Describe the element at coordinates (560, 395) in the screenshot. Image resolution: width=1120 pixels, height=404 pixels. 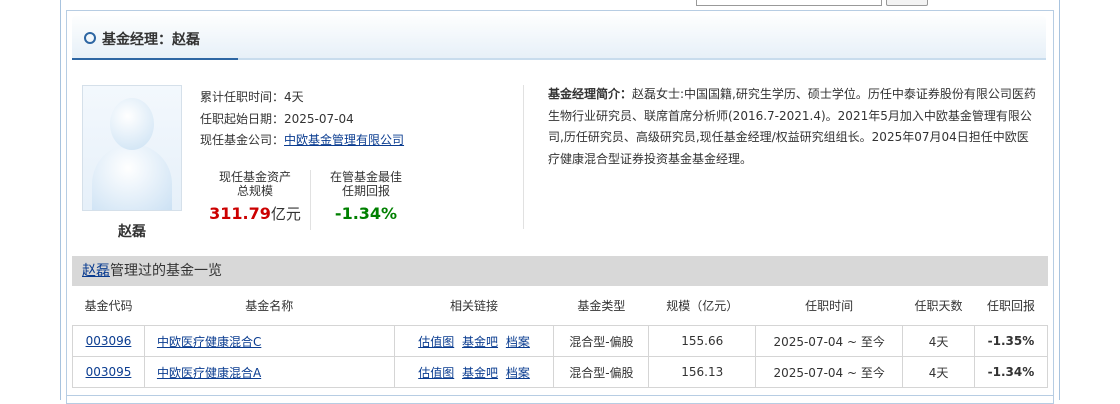
I see `panel-bottom-border` at that location.